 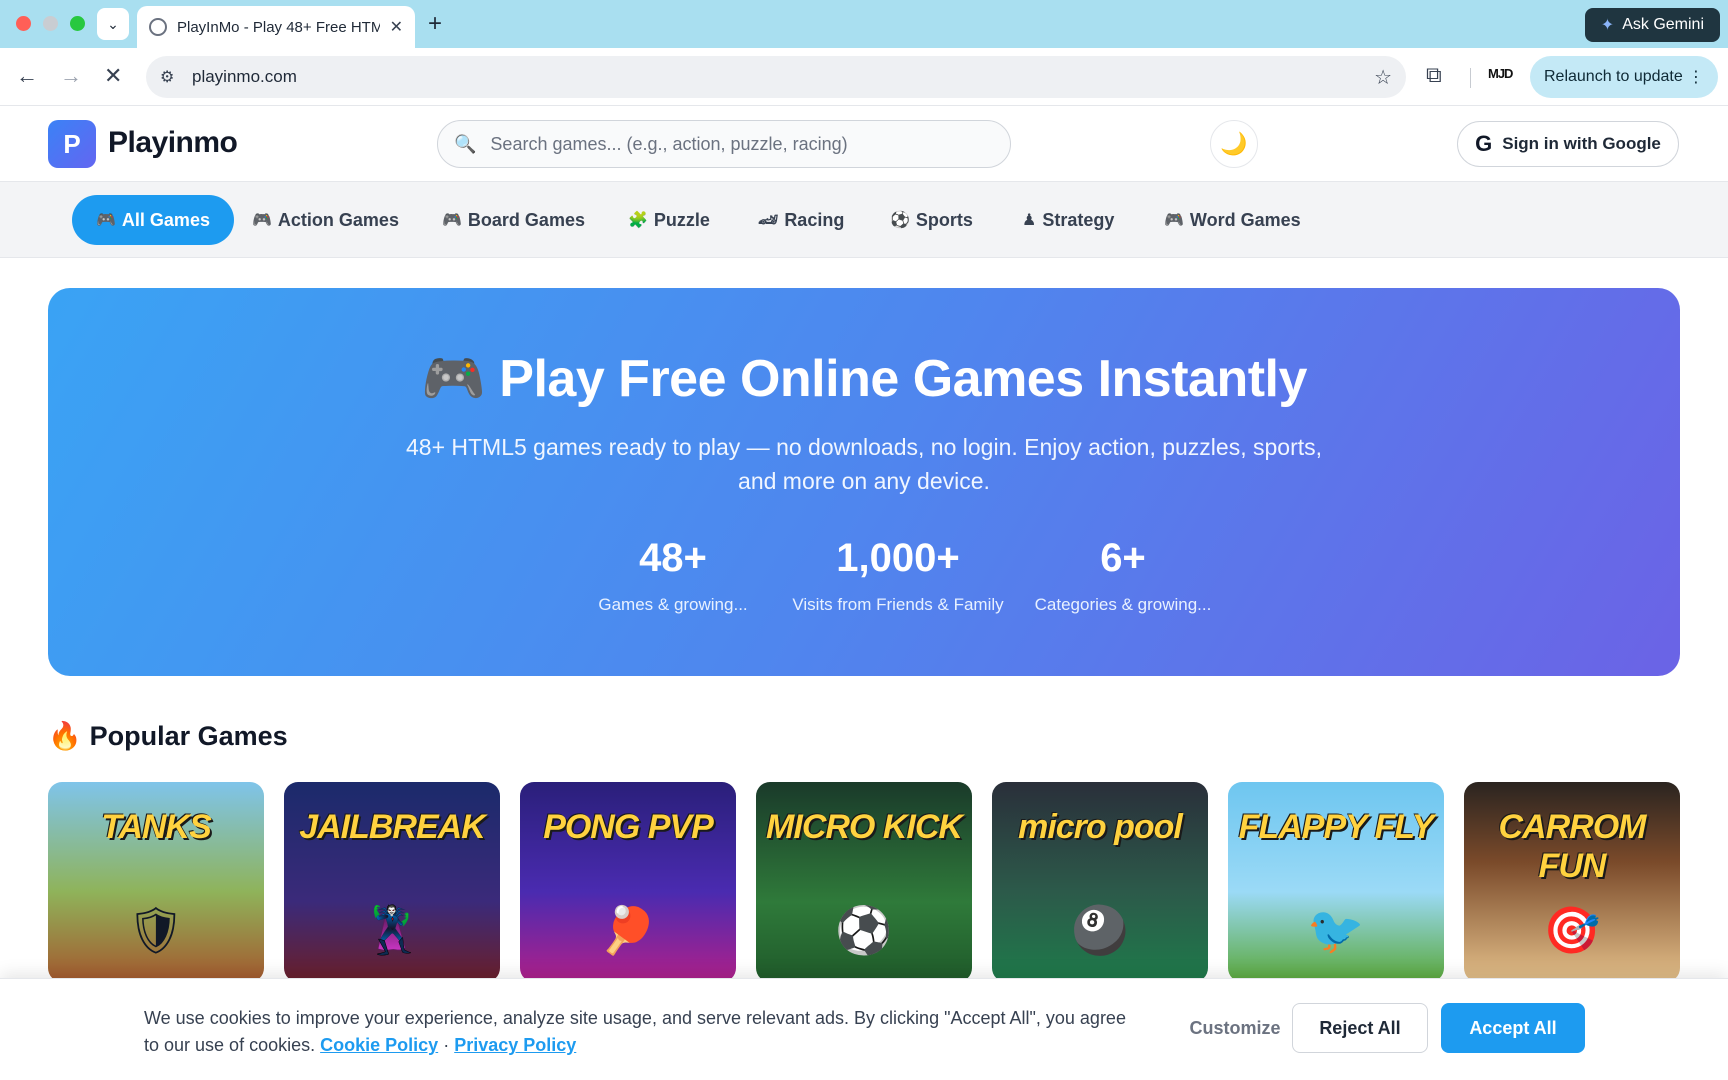 What do you see at coordinates (783, 77) in the screenshot?
I see `url-text: playinmo.com` at bounding box center [783, 77].